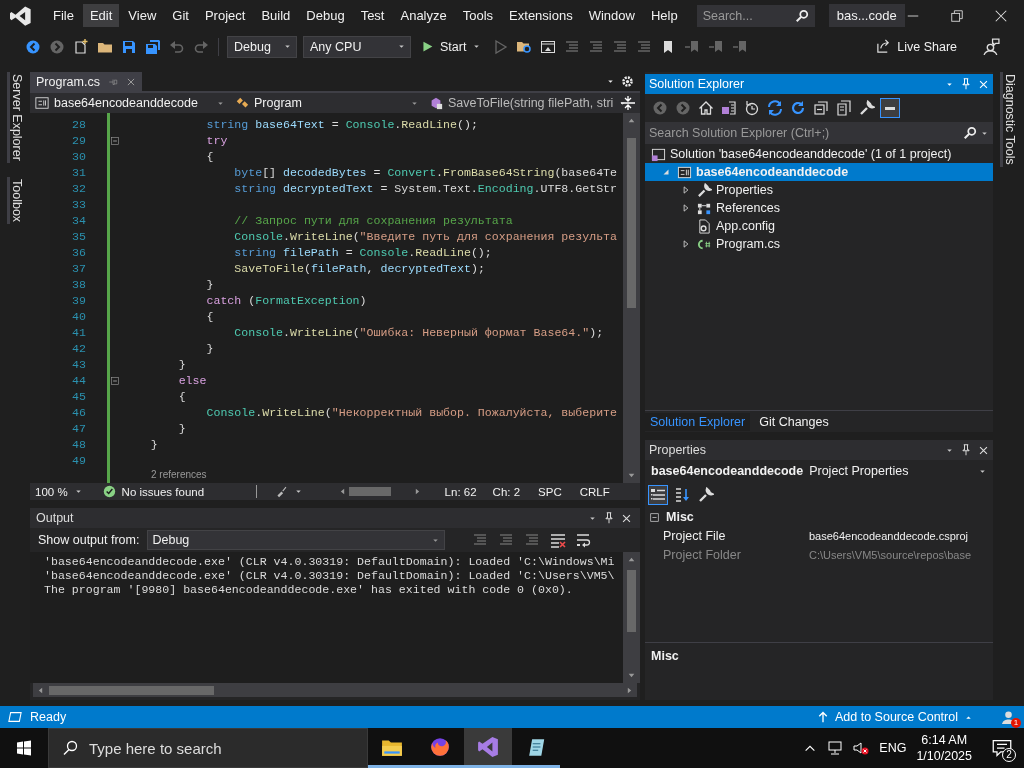 Image resolution: width=1024 pixels, height=768 pixels. I want to click on windows-logo-icon, so click(24, 748).